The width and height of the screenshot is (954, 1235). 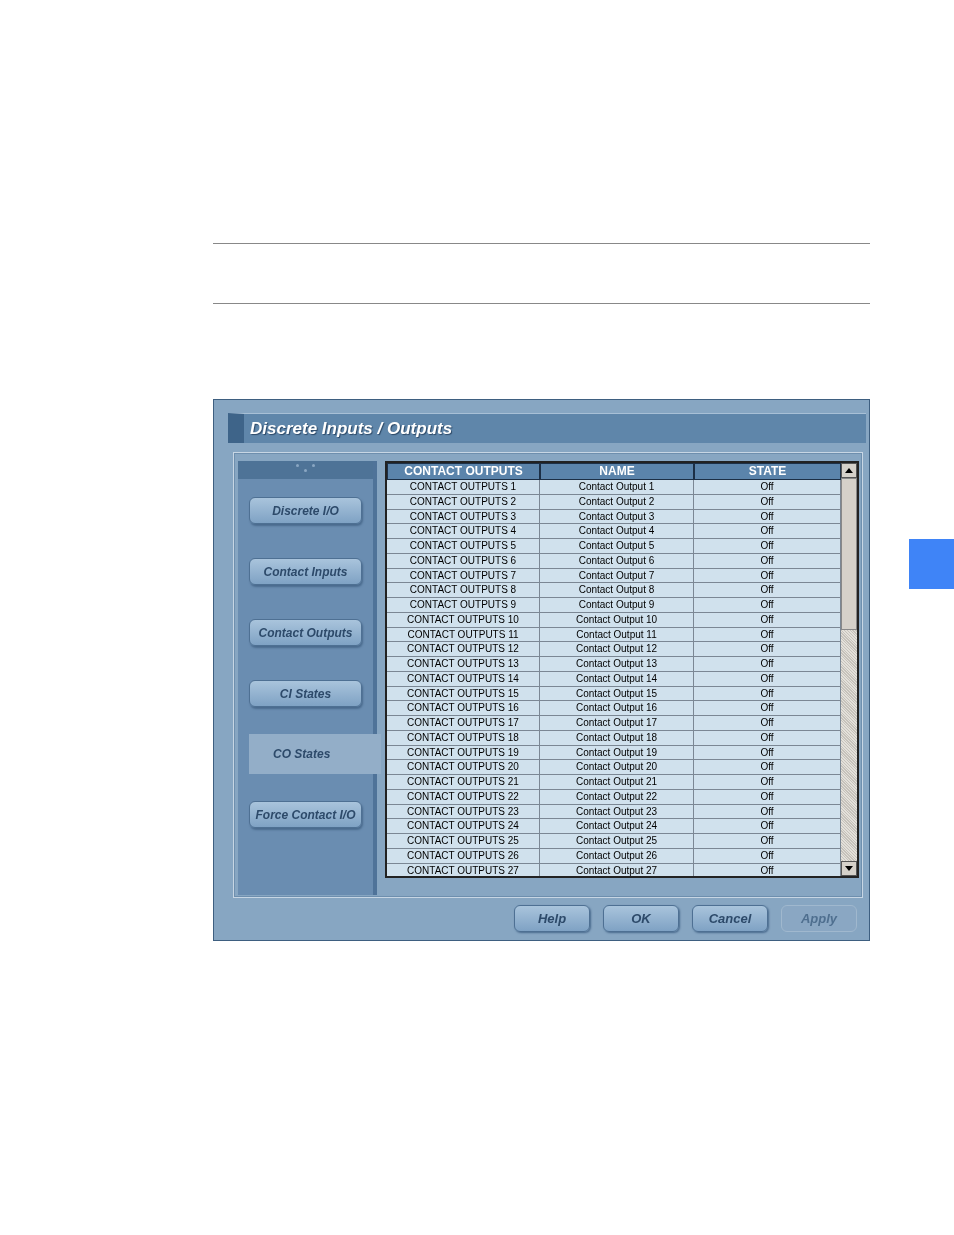 What do you see at coordinates (463, 471) in the screenshot?
I see `column-header: CONTACT OUTPUTS` at bounding box center [463, 471].